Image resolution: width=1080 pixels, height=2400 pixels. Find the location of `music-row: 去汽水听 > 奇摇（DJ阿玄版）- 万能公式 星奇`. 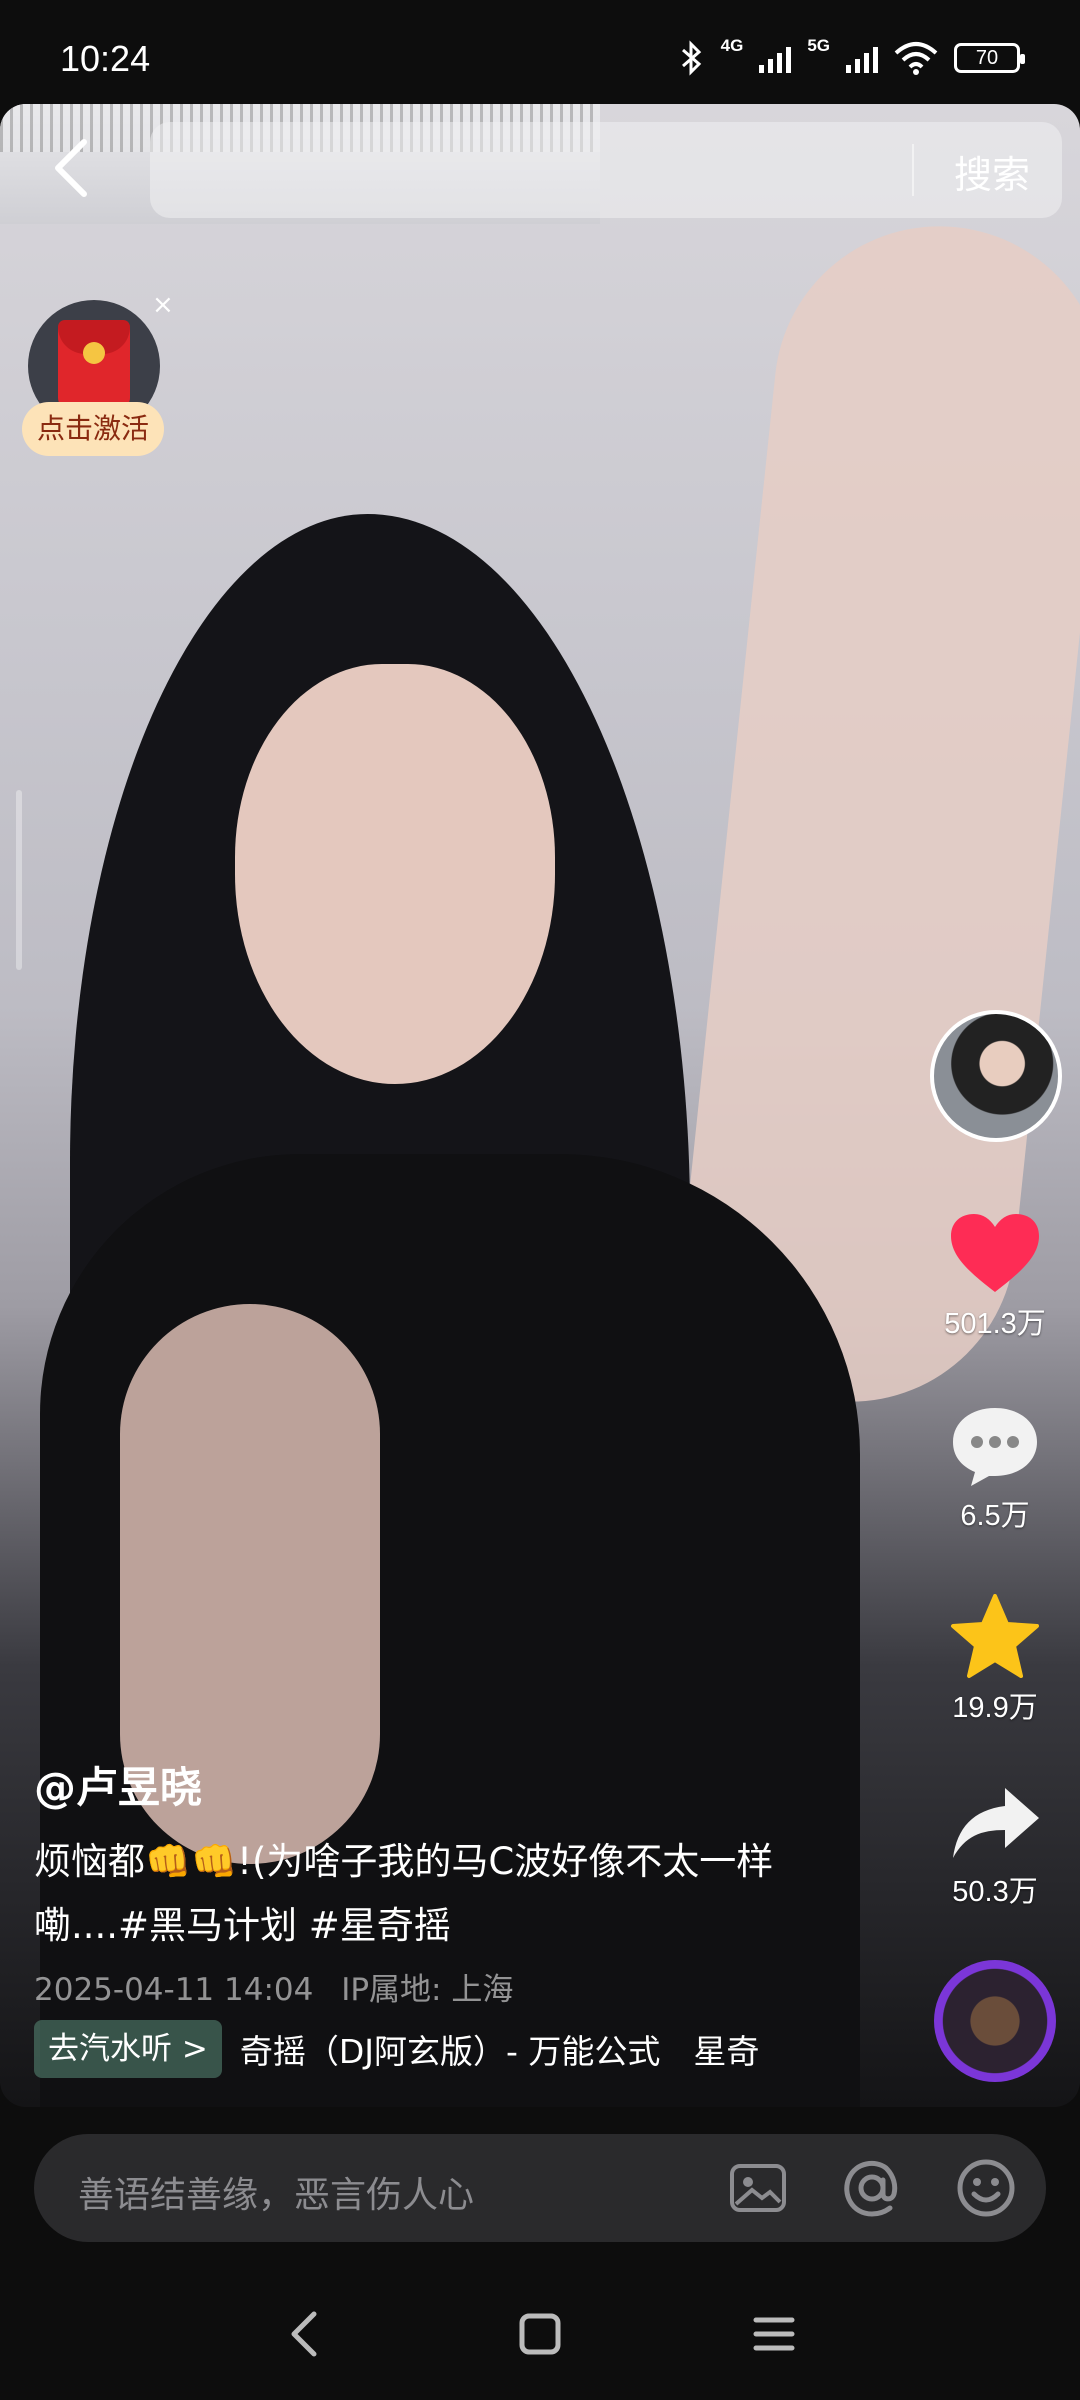

music-row: 去汽水听 > 奇摇（DJ阿玄版）- 万能公式 星奇 is located at coordinates (427, 2049).